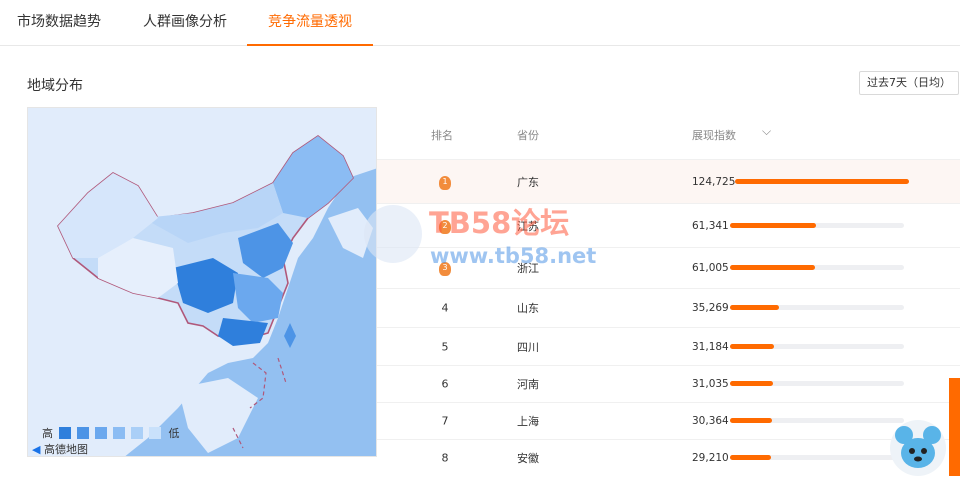  Describe the element at coordinates (710, 308) in the screenshot. I see `index-value: 35,269` at that location.